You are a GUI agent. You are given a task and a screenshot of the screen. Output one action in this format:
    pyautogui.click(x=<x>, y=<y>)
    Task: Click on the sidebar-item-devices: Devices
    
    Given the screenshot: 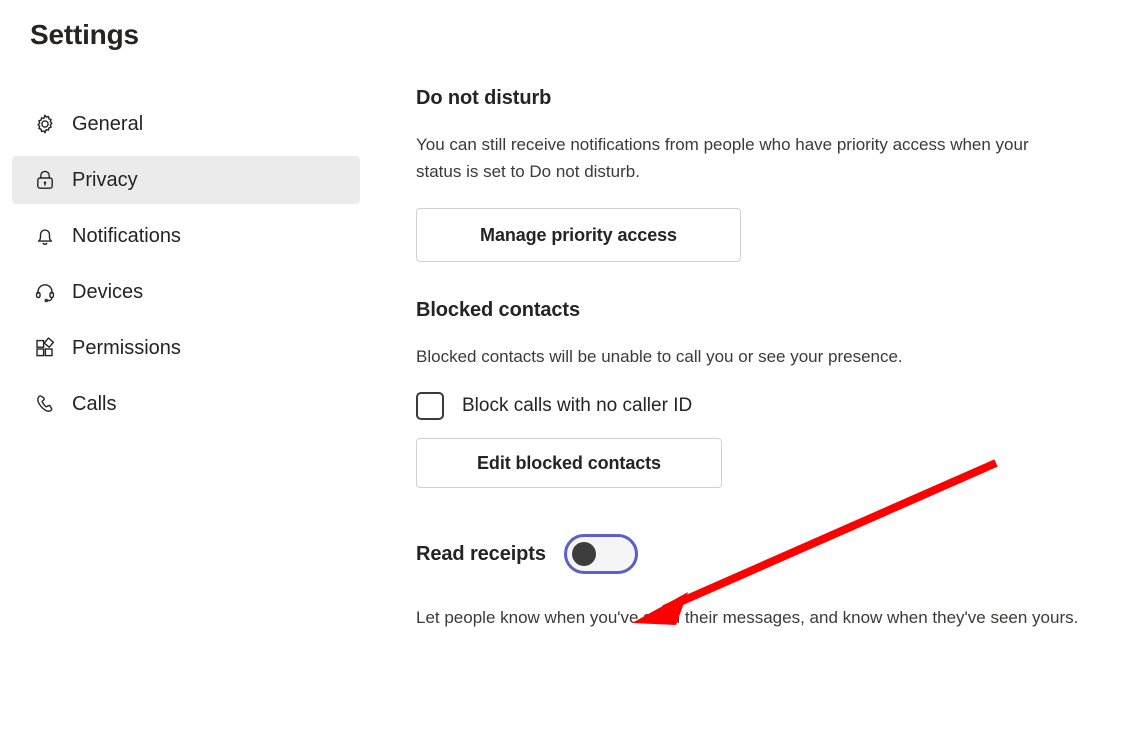 What is the action you would take?
    pyautogui.click(x=186, y=292)
    